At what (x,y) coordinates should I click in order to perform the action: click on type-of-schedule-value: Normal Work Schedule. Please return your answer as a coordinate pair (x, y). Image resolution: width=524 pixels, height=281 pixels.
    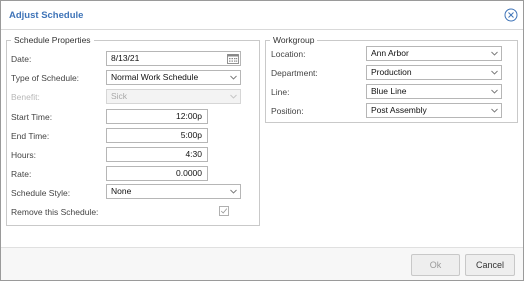
    Looking at the image, I should click on (155, 77).